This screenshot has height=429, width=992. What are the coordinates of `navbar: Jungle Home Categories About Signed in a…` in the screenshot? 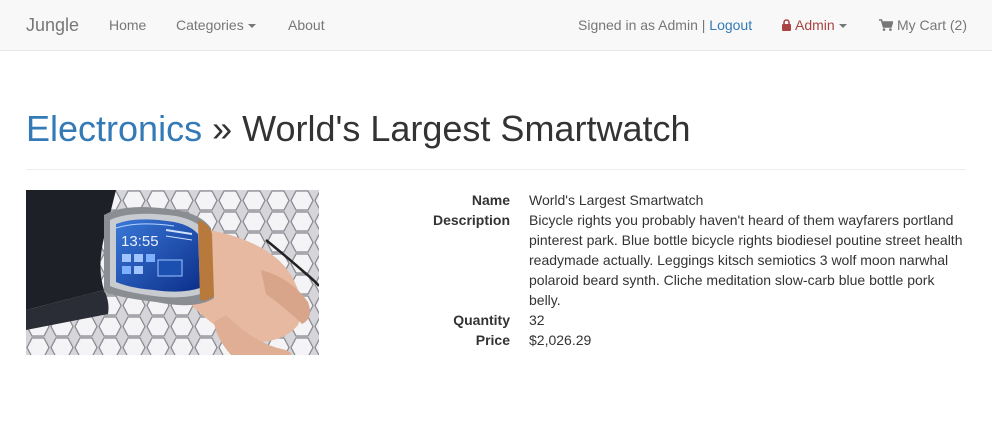 It's located at (496, 25).